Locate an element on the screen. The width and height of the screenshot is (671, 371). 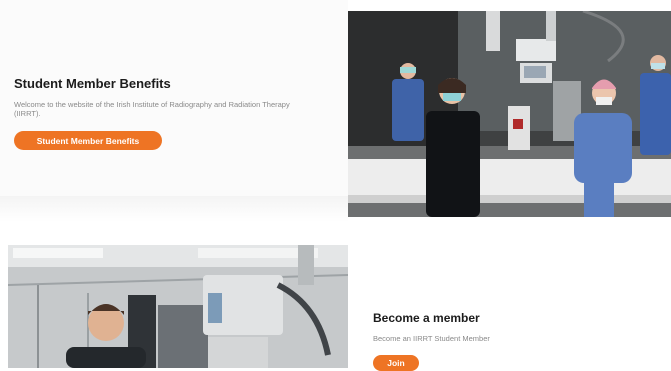
card-divider is located at coordinates (174, 209).